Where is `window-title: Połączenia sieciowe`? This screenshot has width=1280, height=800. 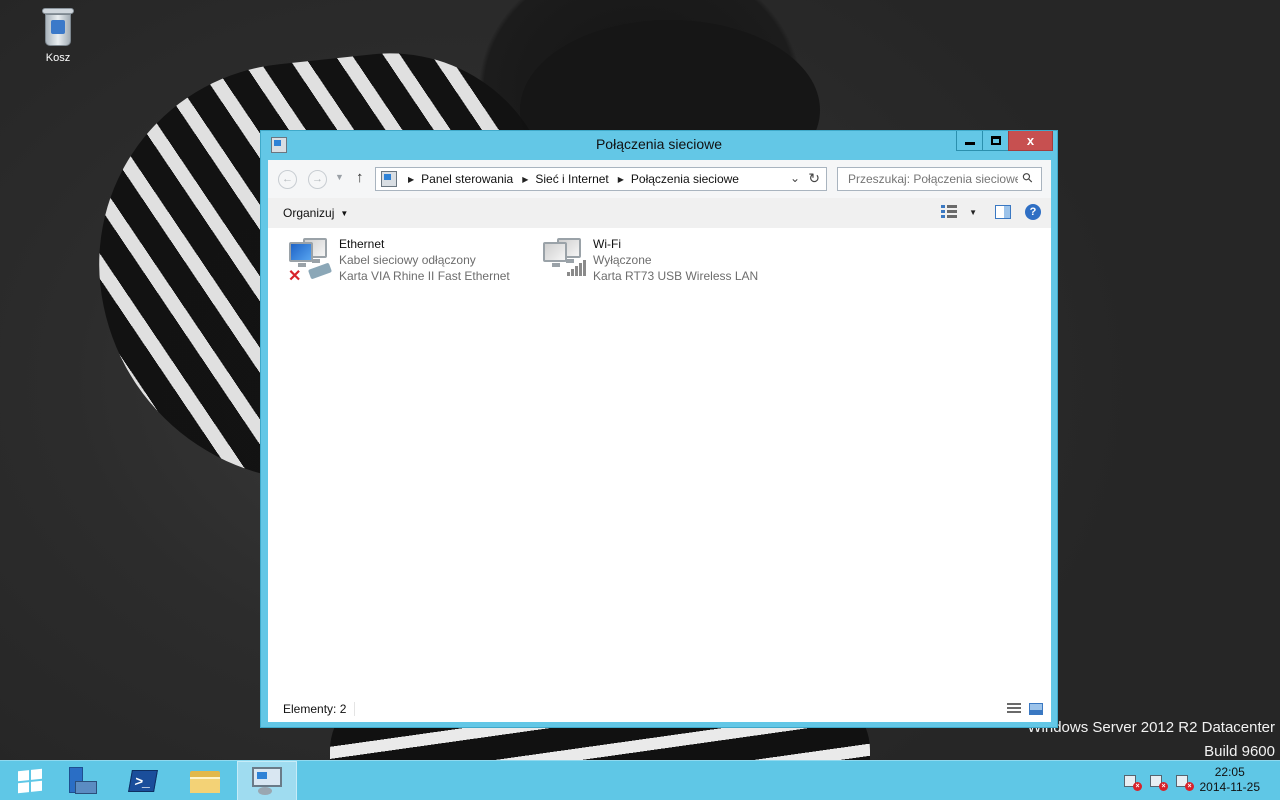 window-title: Połączenia sieciowe is located at coordinates (659, 144).